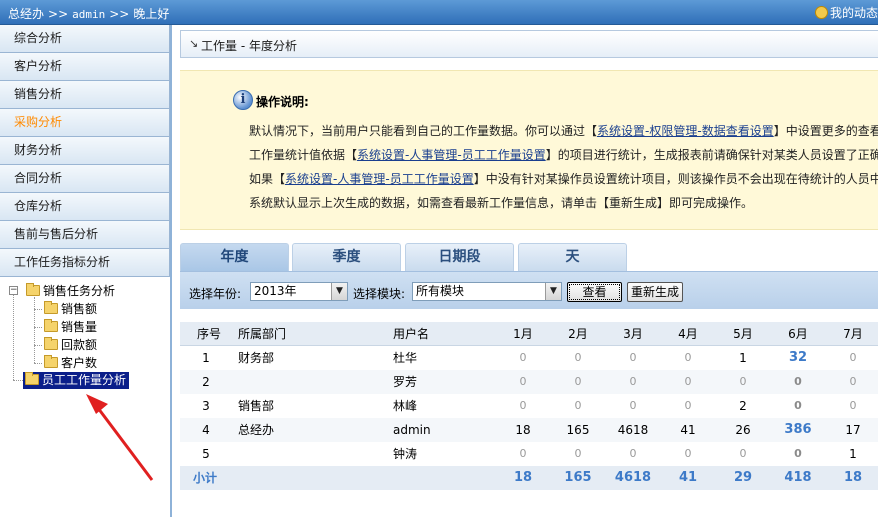 This screenshot has height=517, width=878. Describe the element at coordinates (379, 294) in the screenshot. I see `module-label: 选择模块:` at that location.